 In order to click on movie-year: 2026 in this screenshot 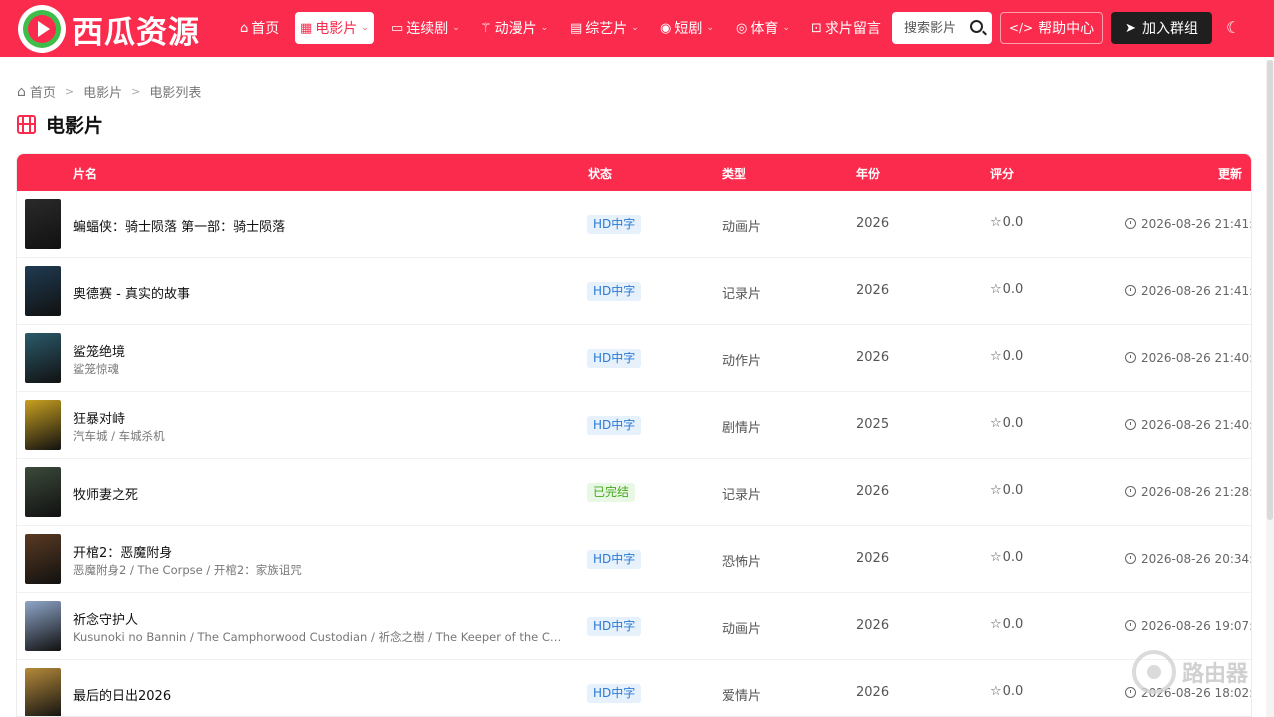, I will do `click(873, 491)`.